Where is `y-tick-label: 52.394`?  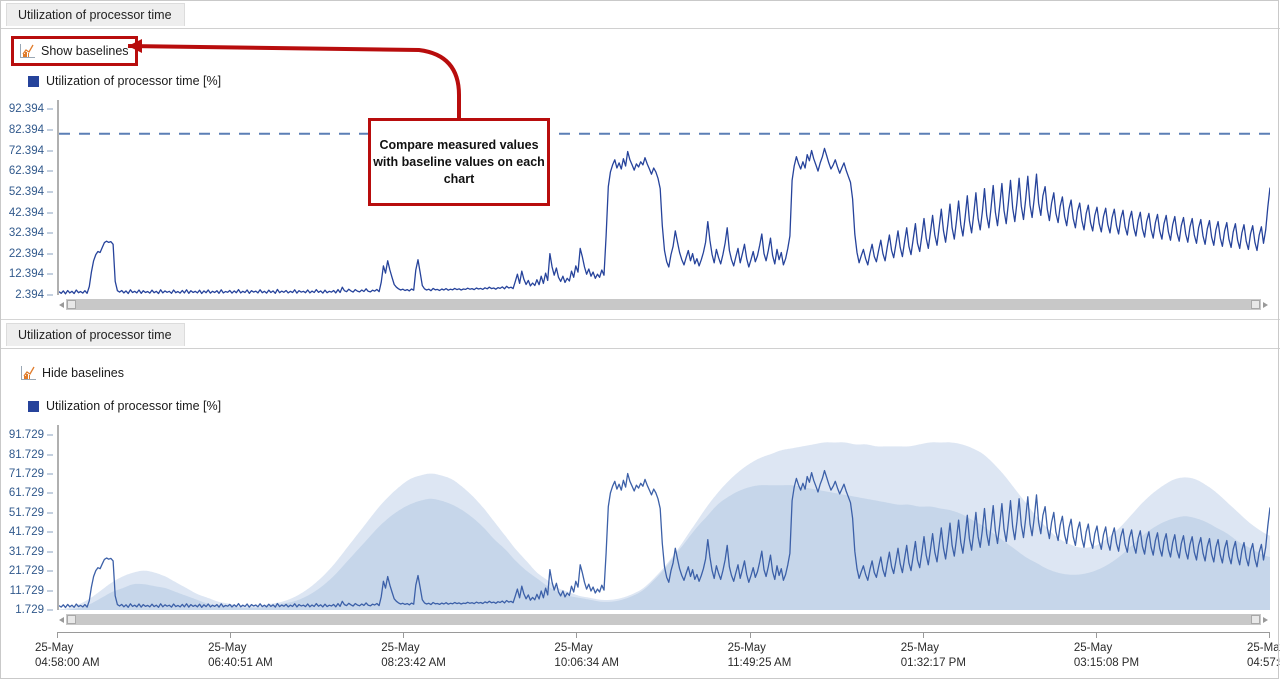
y-tick-label: 52.394 is located at coordinates (26, 191).